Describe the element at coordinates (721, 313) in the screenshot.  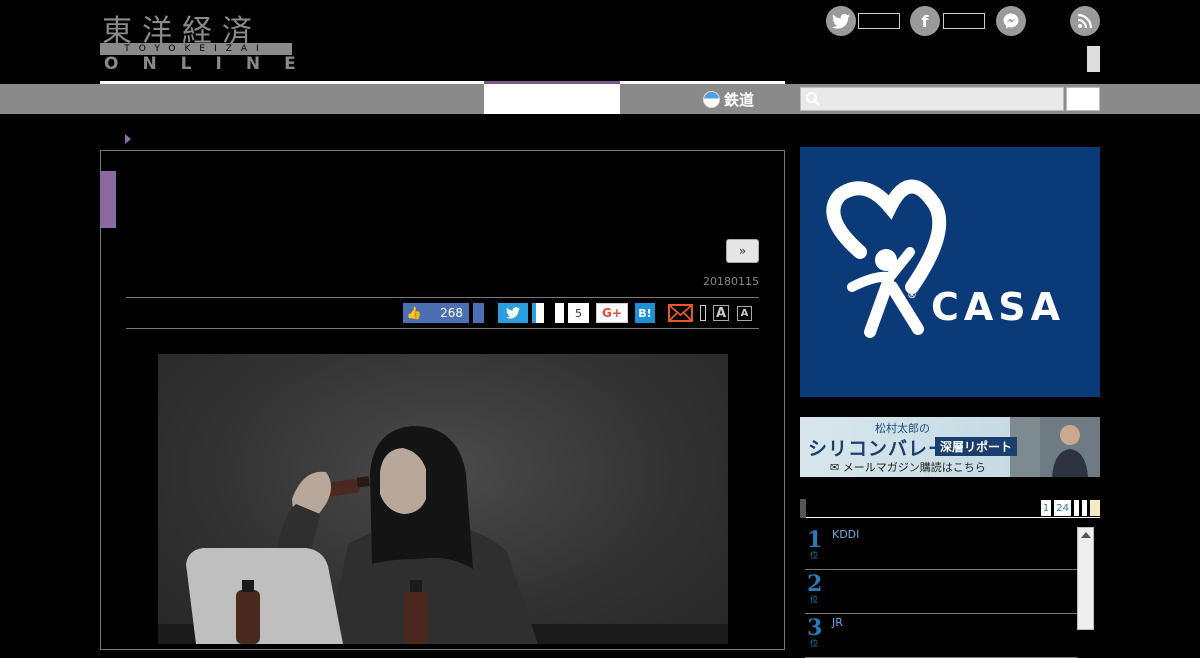
I see `font-size-large-button: A` at that location.